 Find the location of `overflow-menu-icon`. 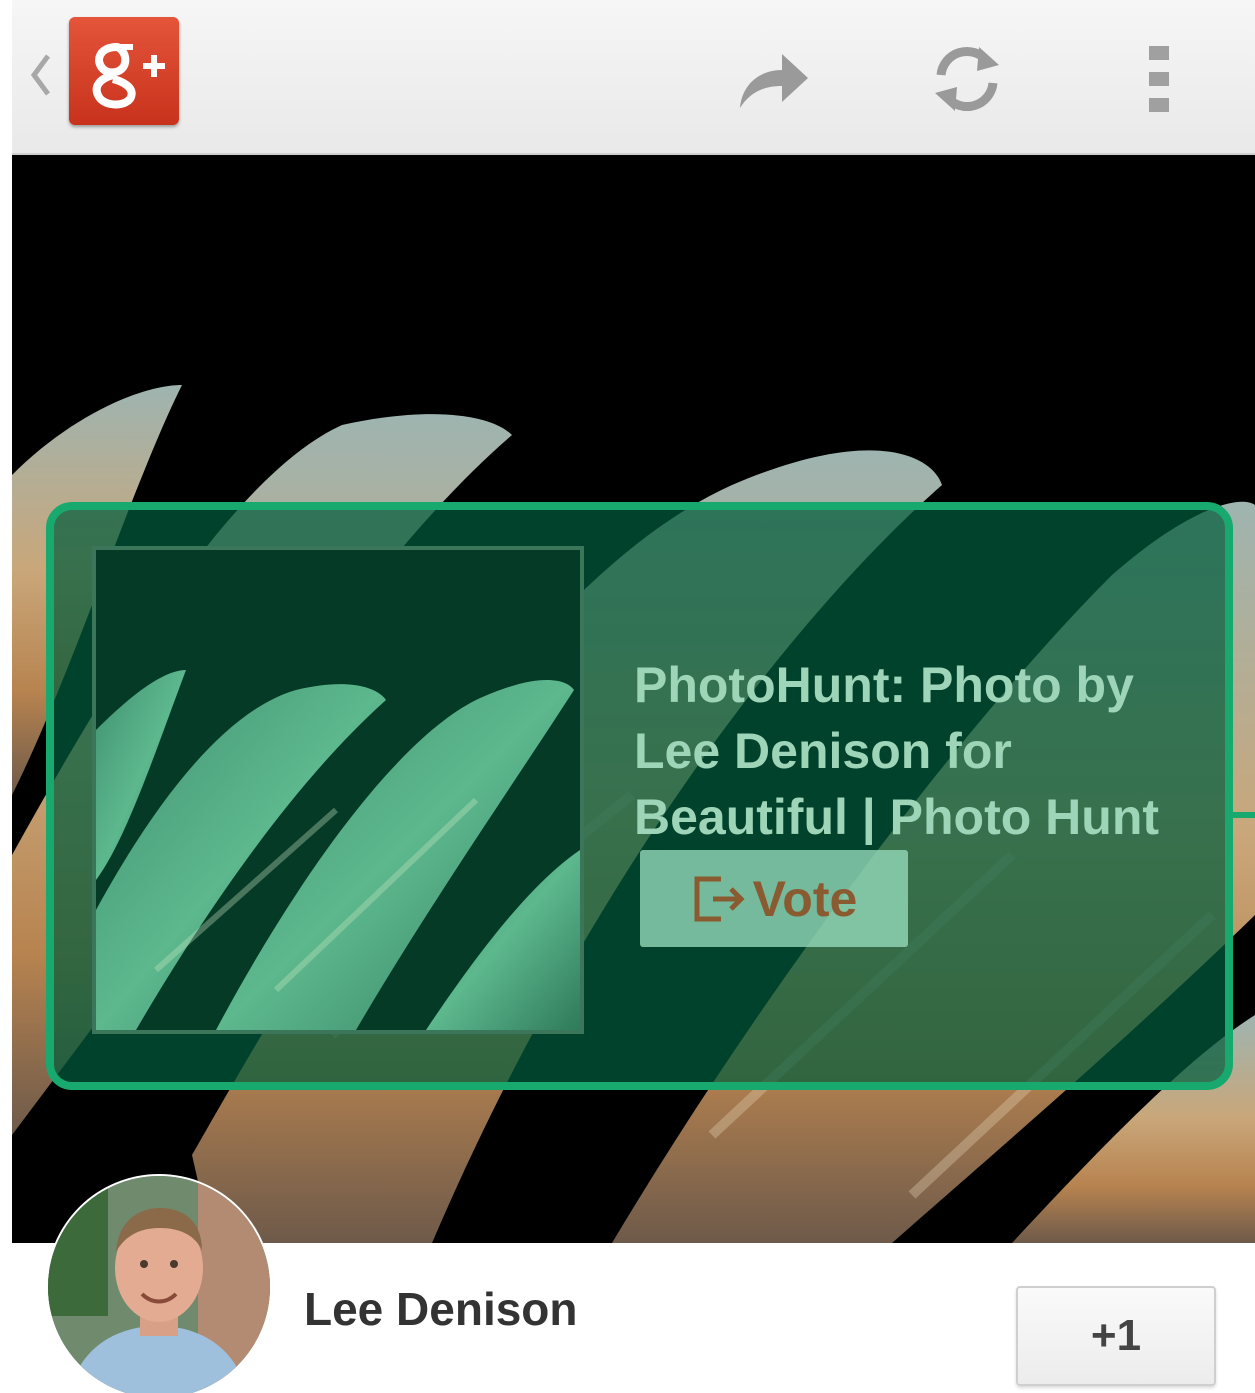

overflow-menu-icon is located at coordinates (1159, 79).